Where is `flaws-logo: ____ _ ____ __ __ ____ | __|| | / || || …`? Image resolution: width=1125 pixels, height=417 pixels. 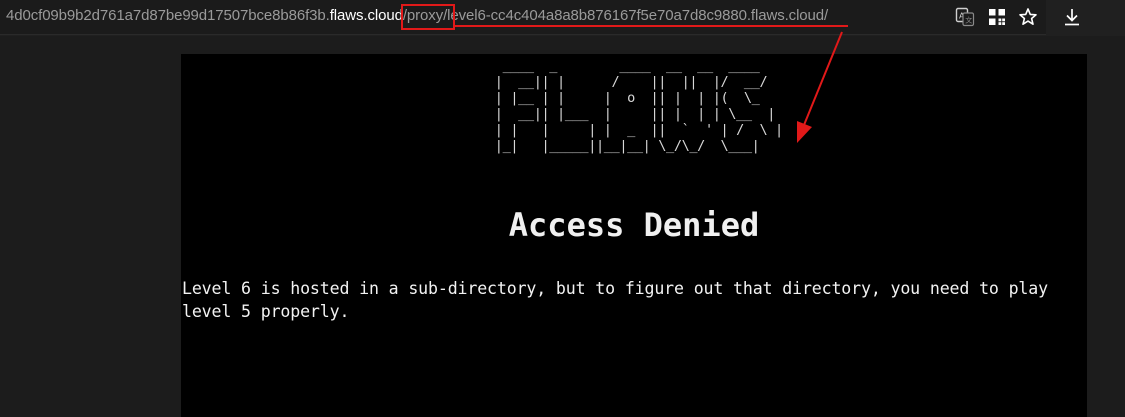
flaws-logo: ____ _ ____ __ __ ____ | __|| | / || || … is located at coordinates (638, 106).